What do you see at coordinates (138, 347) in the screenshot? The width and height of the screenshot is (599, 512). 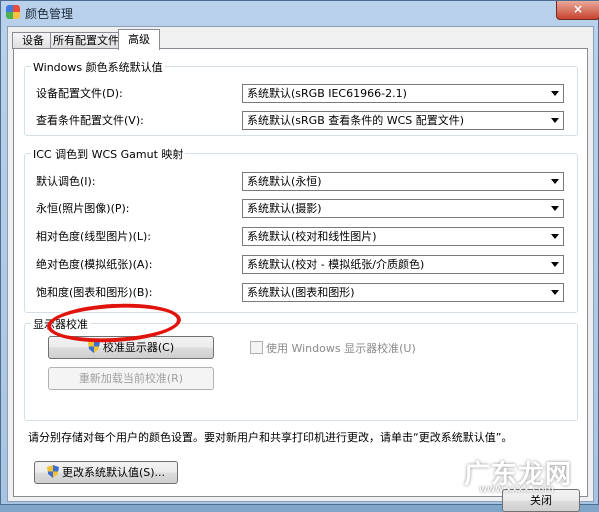 I see `calibrate-display-label: 校准显示器(C)` at bounding box center [138, 347].